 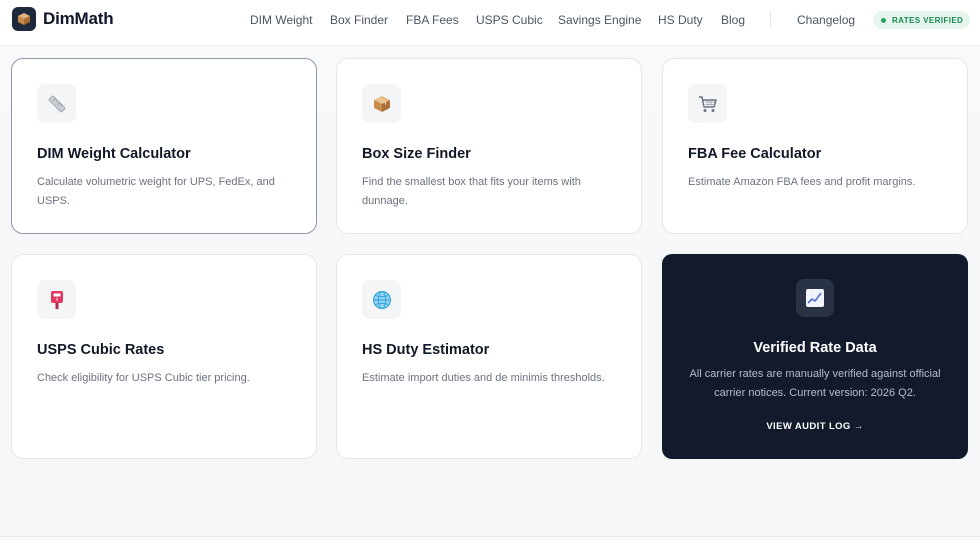 What do you see at coordinates (733, 20) in the screenshot?
I see `nav-link-blog: Blog` at bounding box center [733, 20].